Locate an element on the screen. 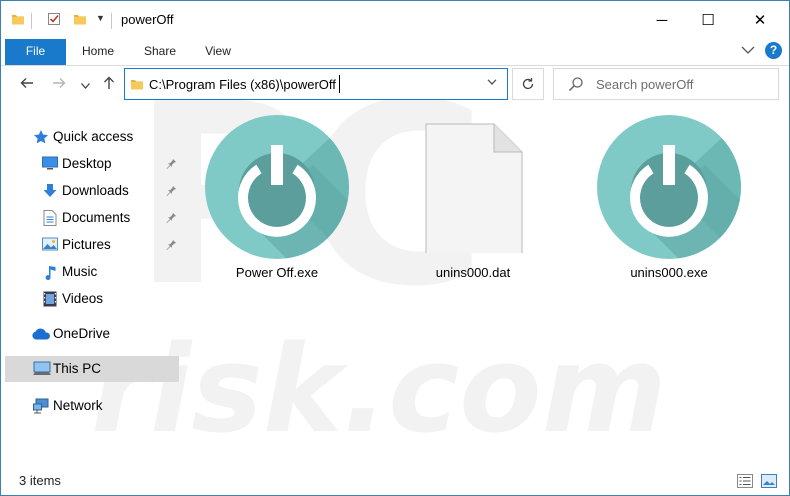 The width and height of the screenshot is (790, 496). search-icon is located at coordinates (576, 85).